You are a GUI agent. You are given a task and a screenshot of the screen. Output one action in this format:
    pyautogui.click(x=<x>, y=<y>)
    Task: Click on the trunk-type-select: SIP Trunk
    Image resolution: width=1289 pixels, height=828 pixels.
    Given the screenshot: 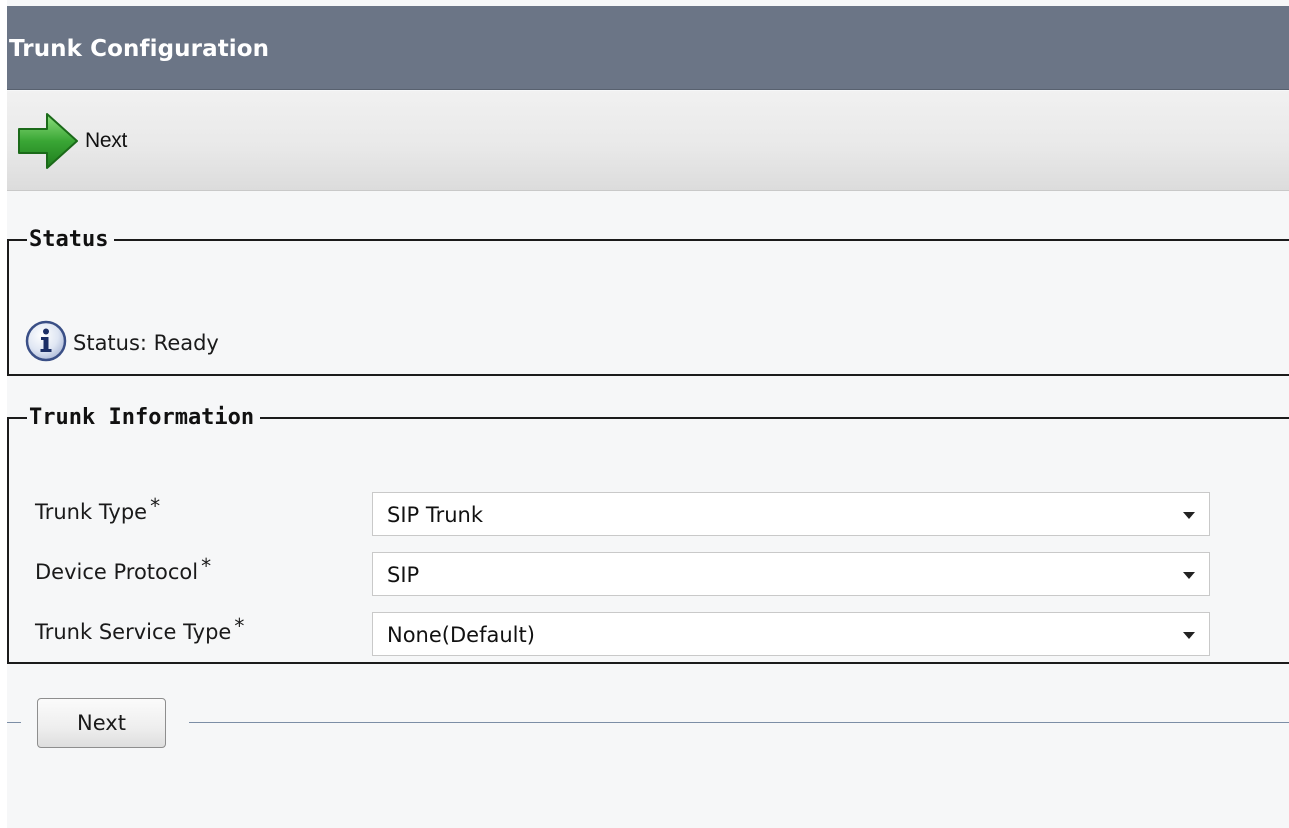 What is the action you would take?
    pyautogui.click(x=791, y=514)
    